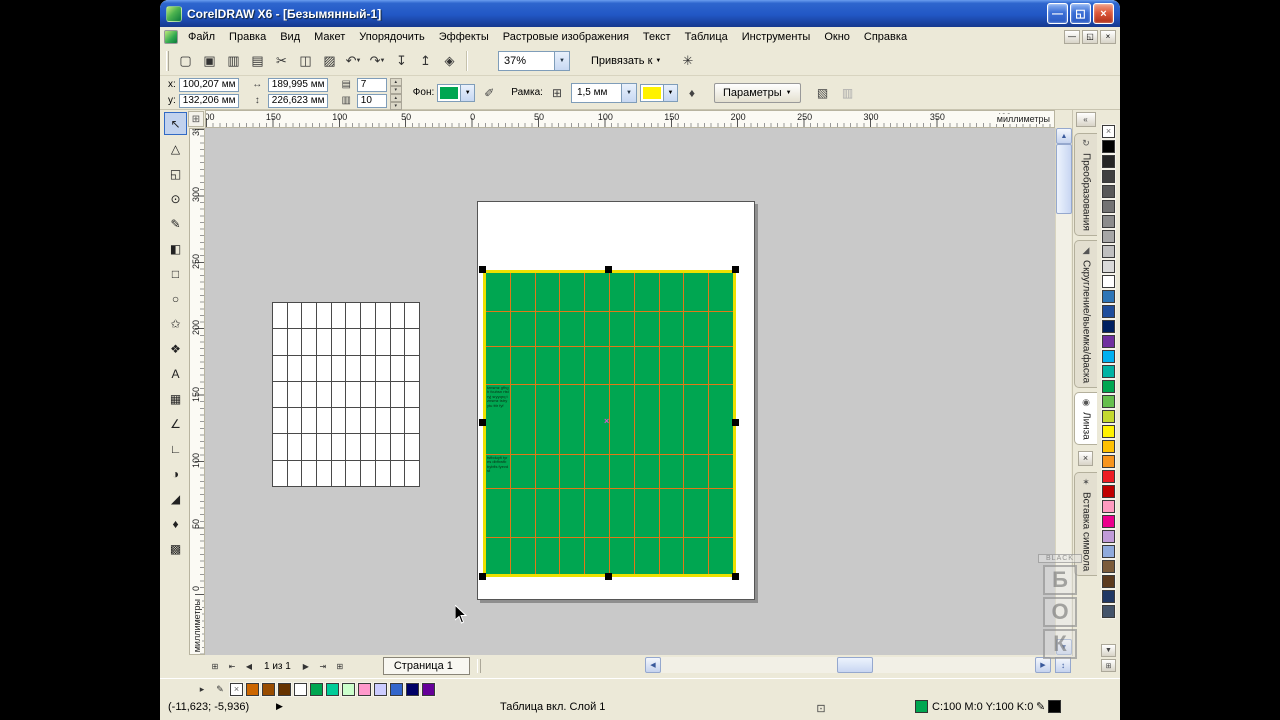  What do you see at coordinates (175, 548) in the screenshot?
I see `fill-tool: ▩` at bounding box center [175, 548].